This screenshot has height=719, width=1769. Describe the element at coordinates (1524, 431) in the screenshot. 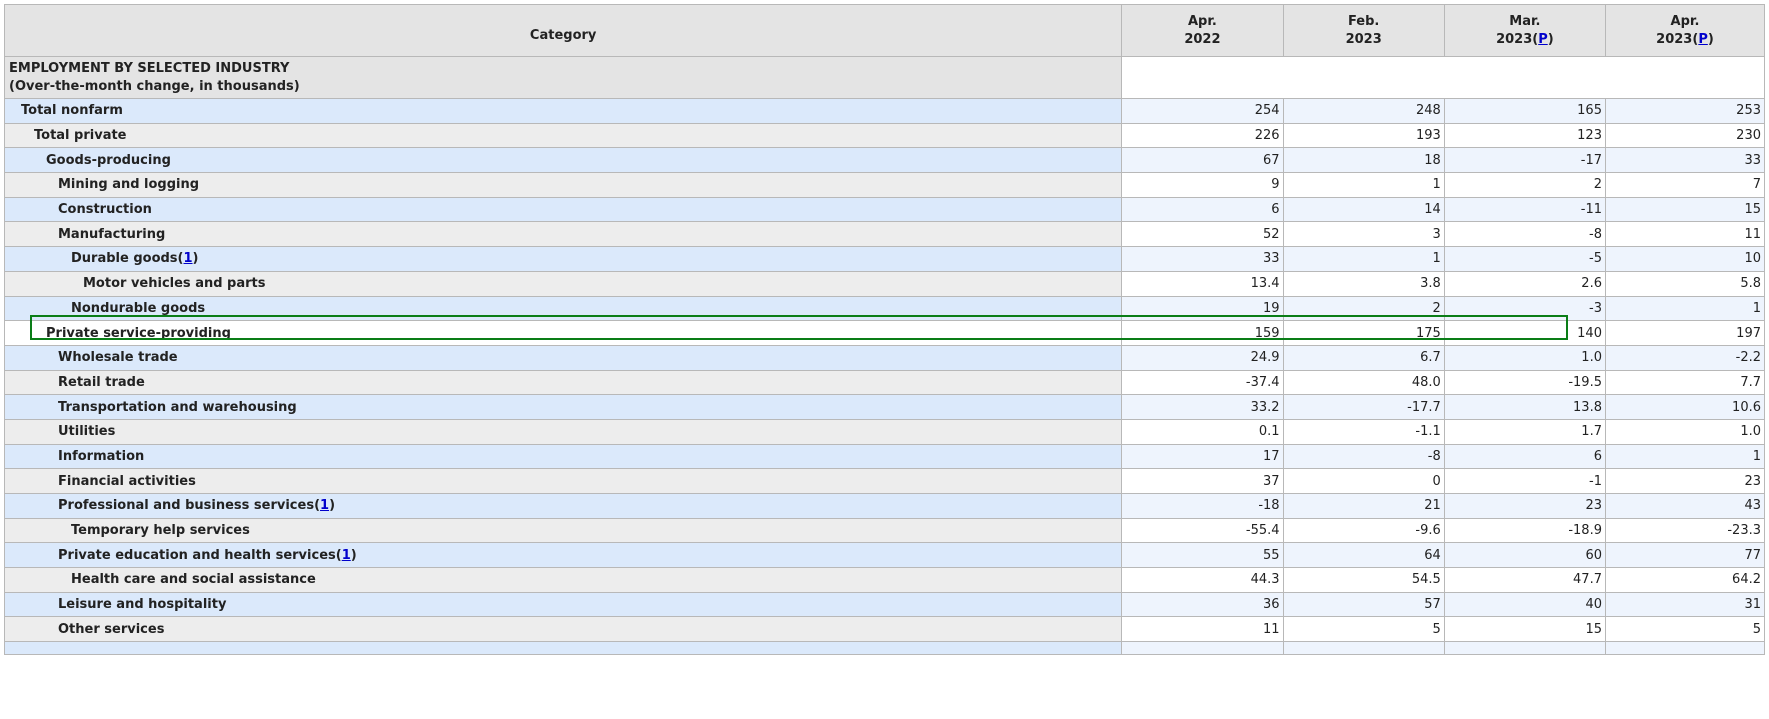

I see `value-cell: 1.7` at that location.